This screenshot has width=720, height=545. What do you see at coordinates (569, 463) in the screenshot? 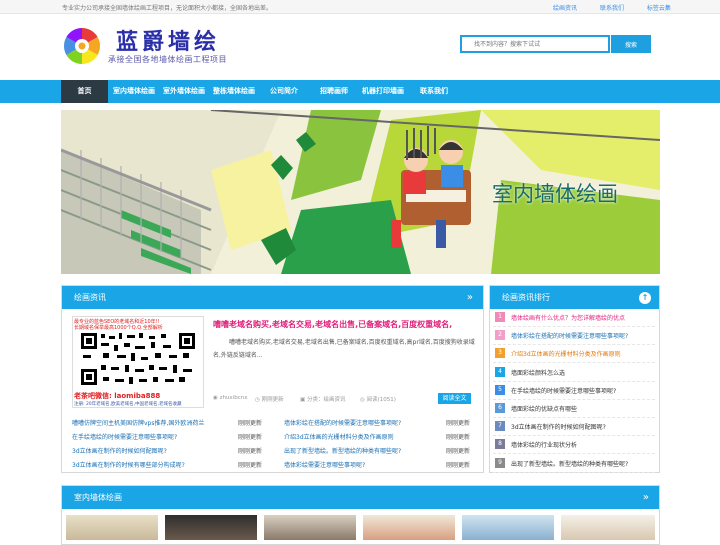
I see `rank-item-title: 出现了新型墙绘。新型墙绘的种类有哪些呢?` at bounding box center [569, 463].